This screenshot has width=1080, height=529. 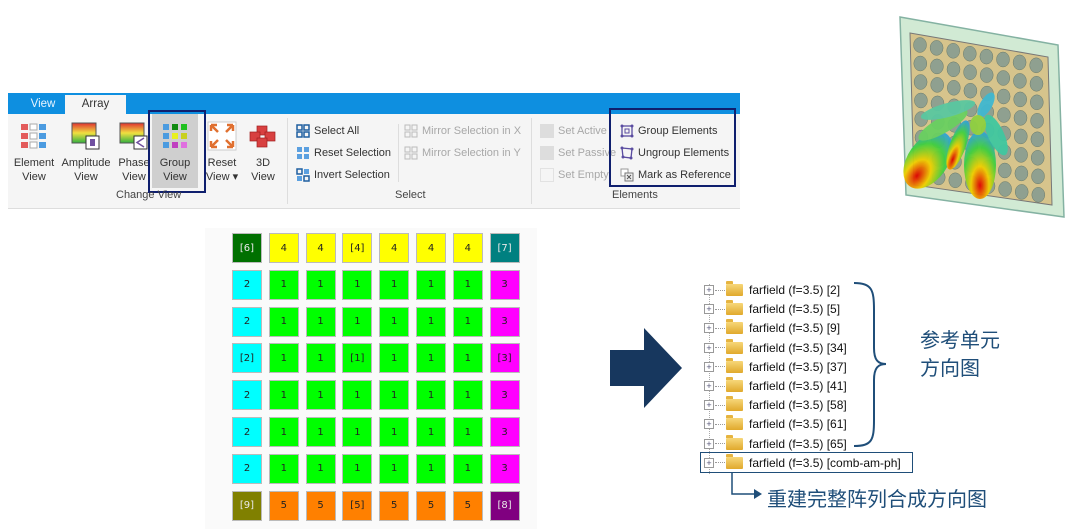 I want to click on tree-item: + farfield (f=3.5) [34], so click(x=775, y=347).